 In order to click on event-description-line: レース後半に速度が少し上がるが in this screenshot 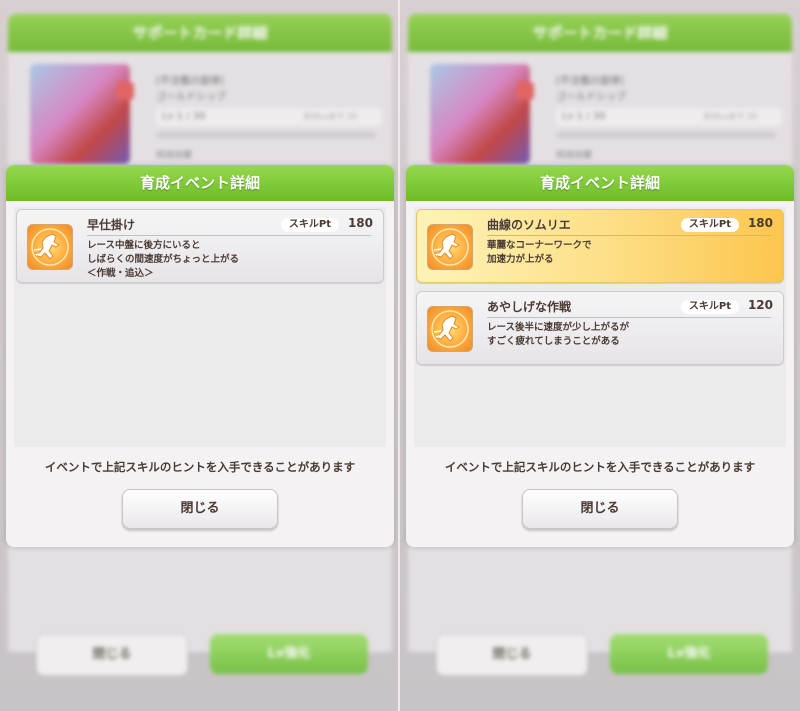, I will do `click(558, 327)`.